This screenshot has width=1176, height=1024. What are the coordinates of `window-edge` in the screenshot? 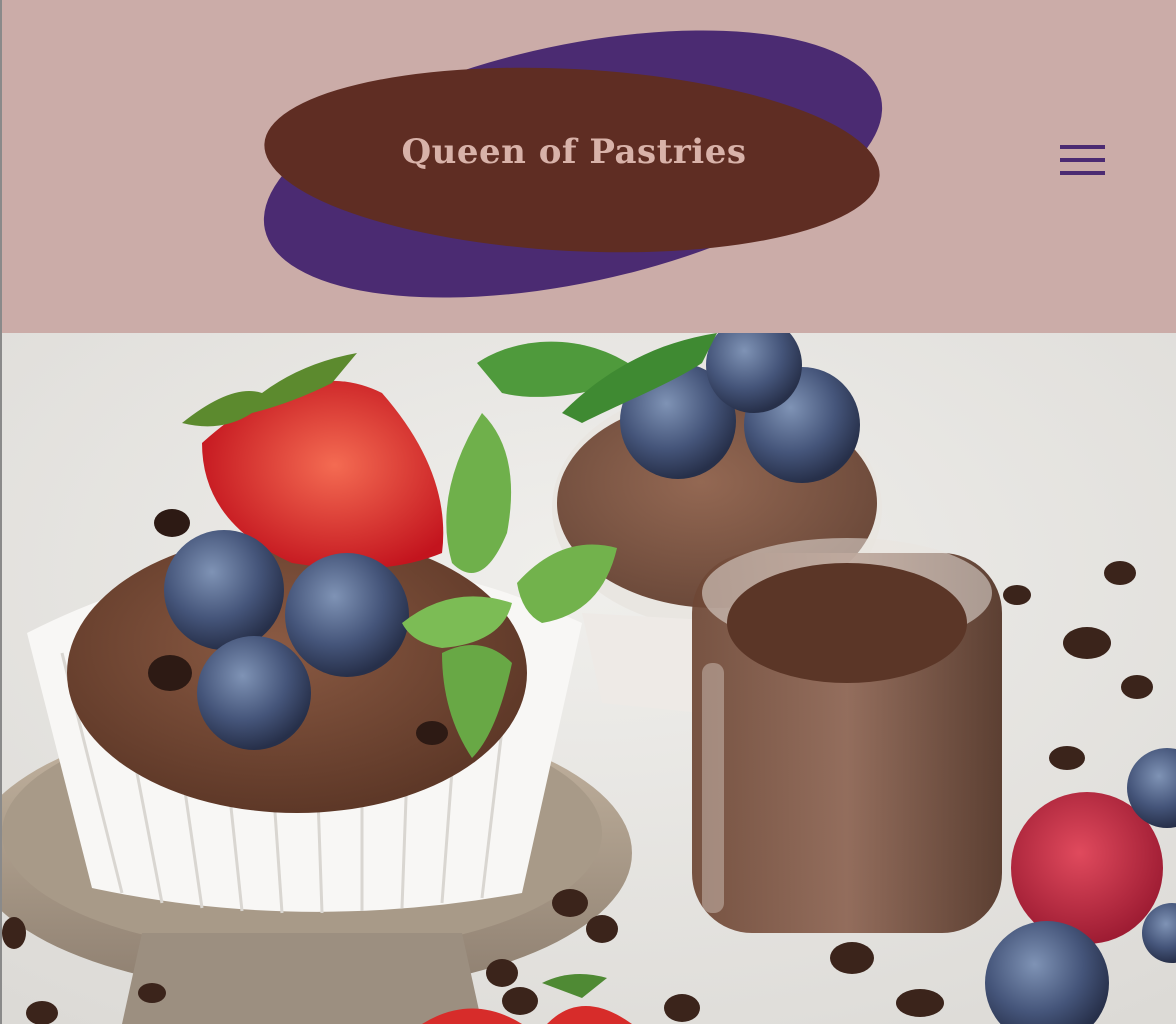 It's located at (1, 512).